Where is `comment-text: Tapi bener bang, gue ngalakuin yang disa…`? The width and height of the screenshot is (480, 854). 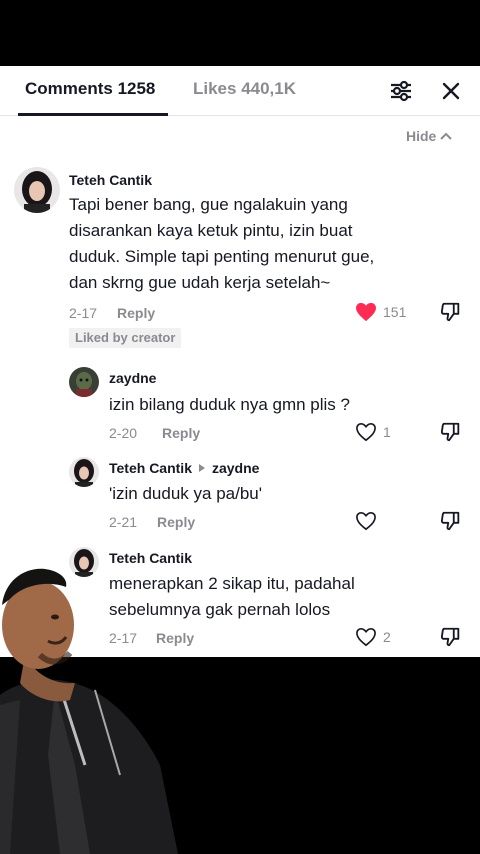
comment-text: Tapi bener bang, gue ngalakuin yang disa… is located at coordinates (222, 243).